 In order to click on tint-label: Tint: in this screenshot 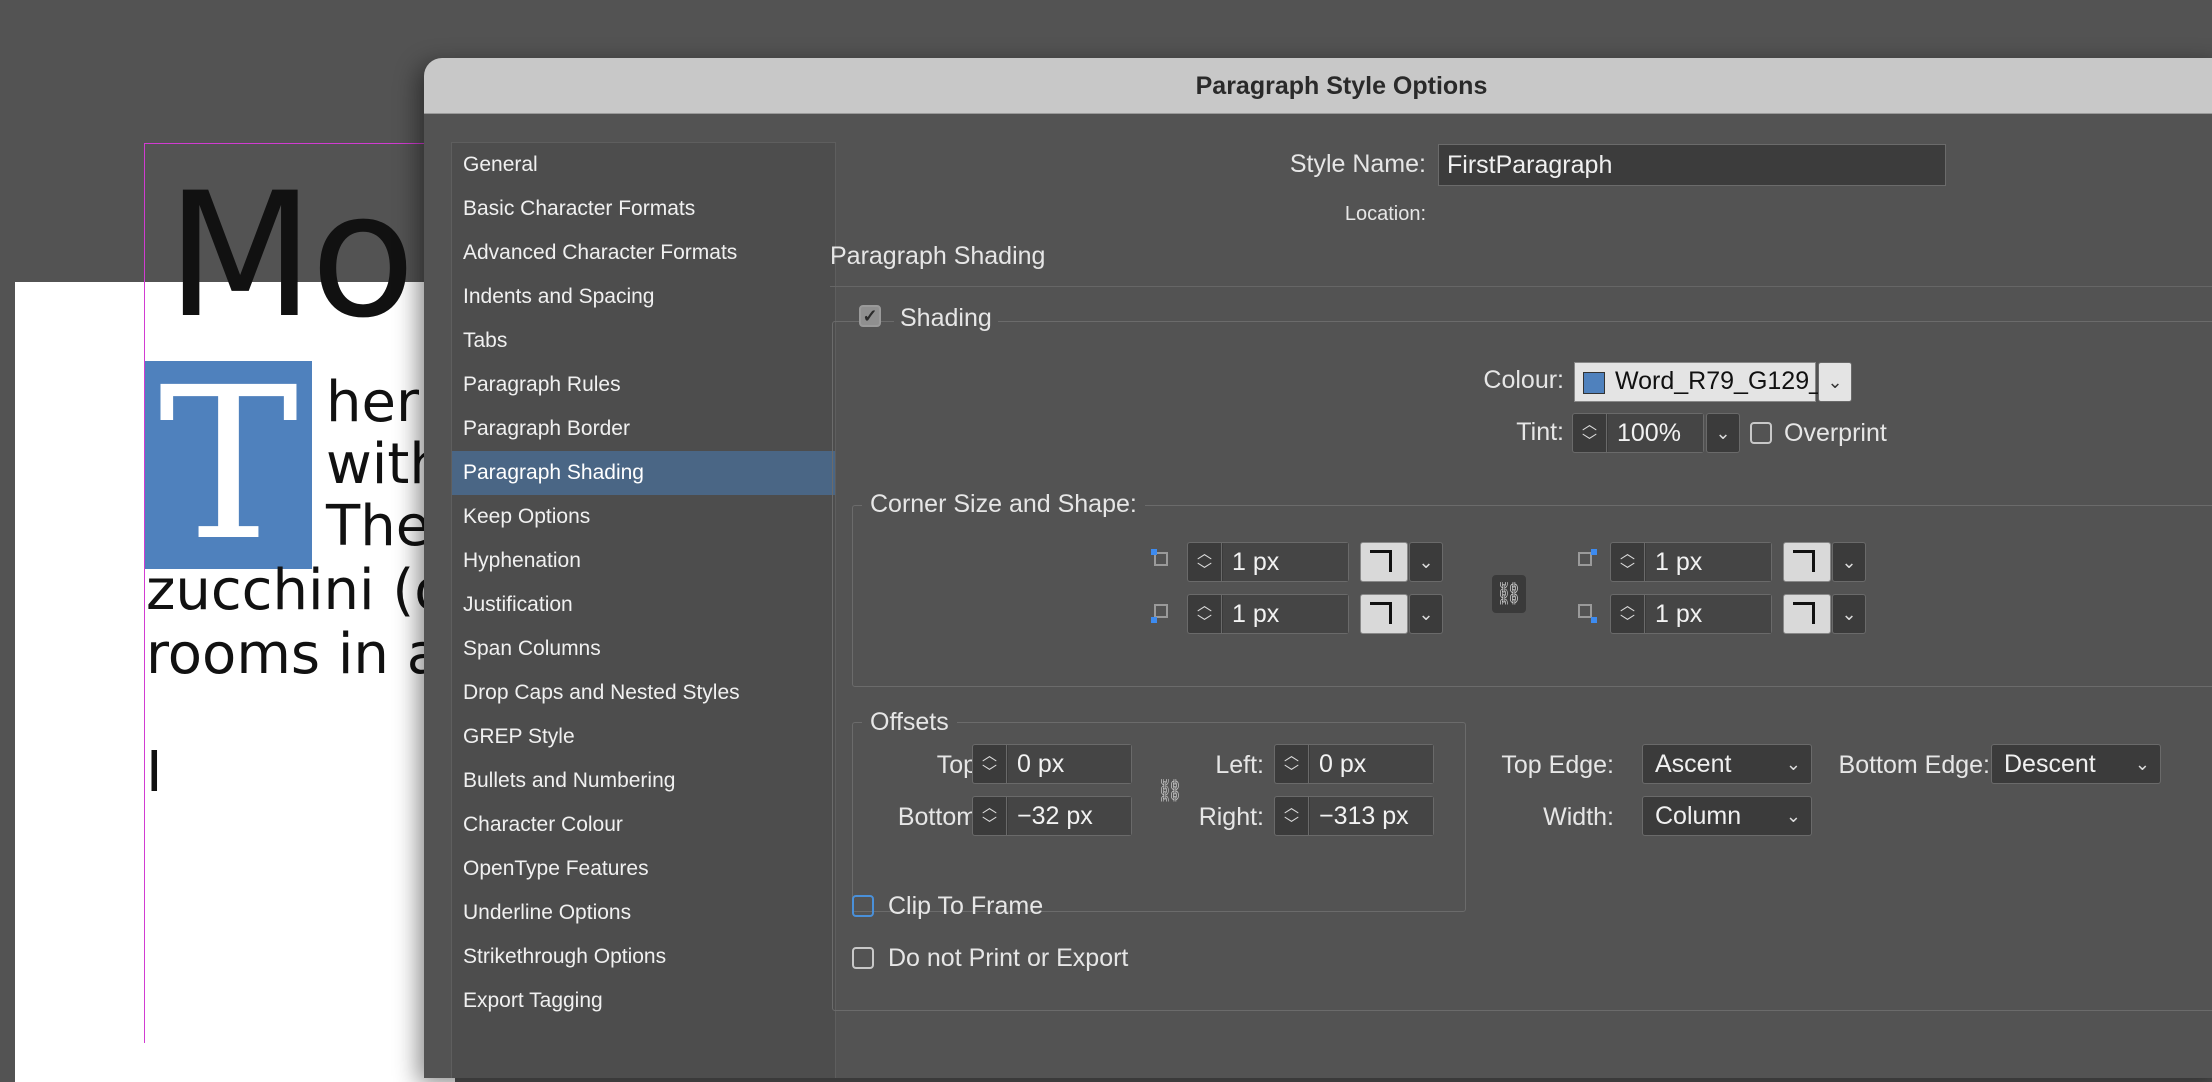, I will do `click(1540, 432)`.